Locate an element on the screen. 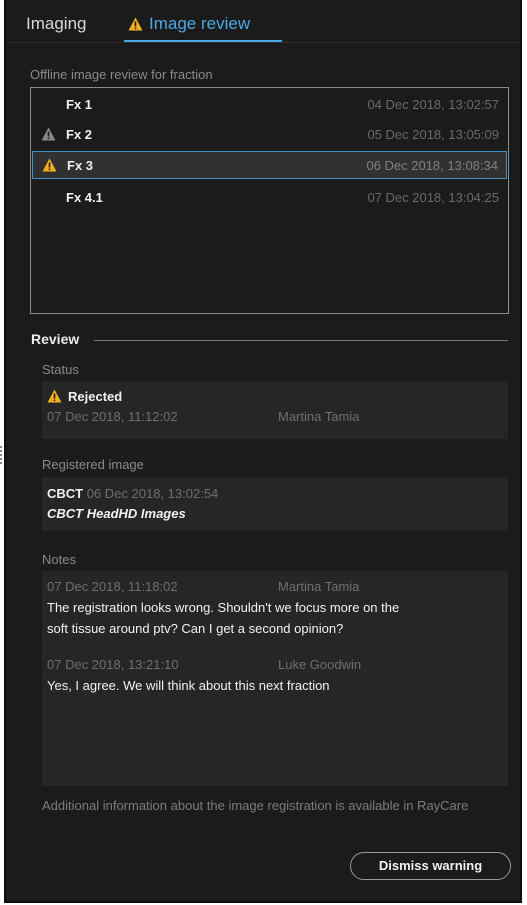 Image resolution: width=527 pixels, height=905 pixels. fraction-name: Fx 3 is located at coordinates (80, 165).